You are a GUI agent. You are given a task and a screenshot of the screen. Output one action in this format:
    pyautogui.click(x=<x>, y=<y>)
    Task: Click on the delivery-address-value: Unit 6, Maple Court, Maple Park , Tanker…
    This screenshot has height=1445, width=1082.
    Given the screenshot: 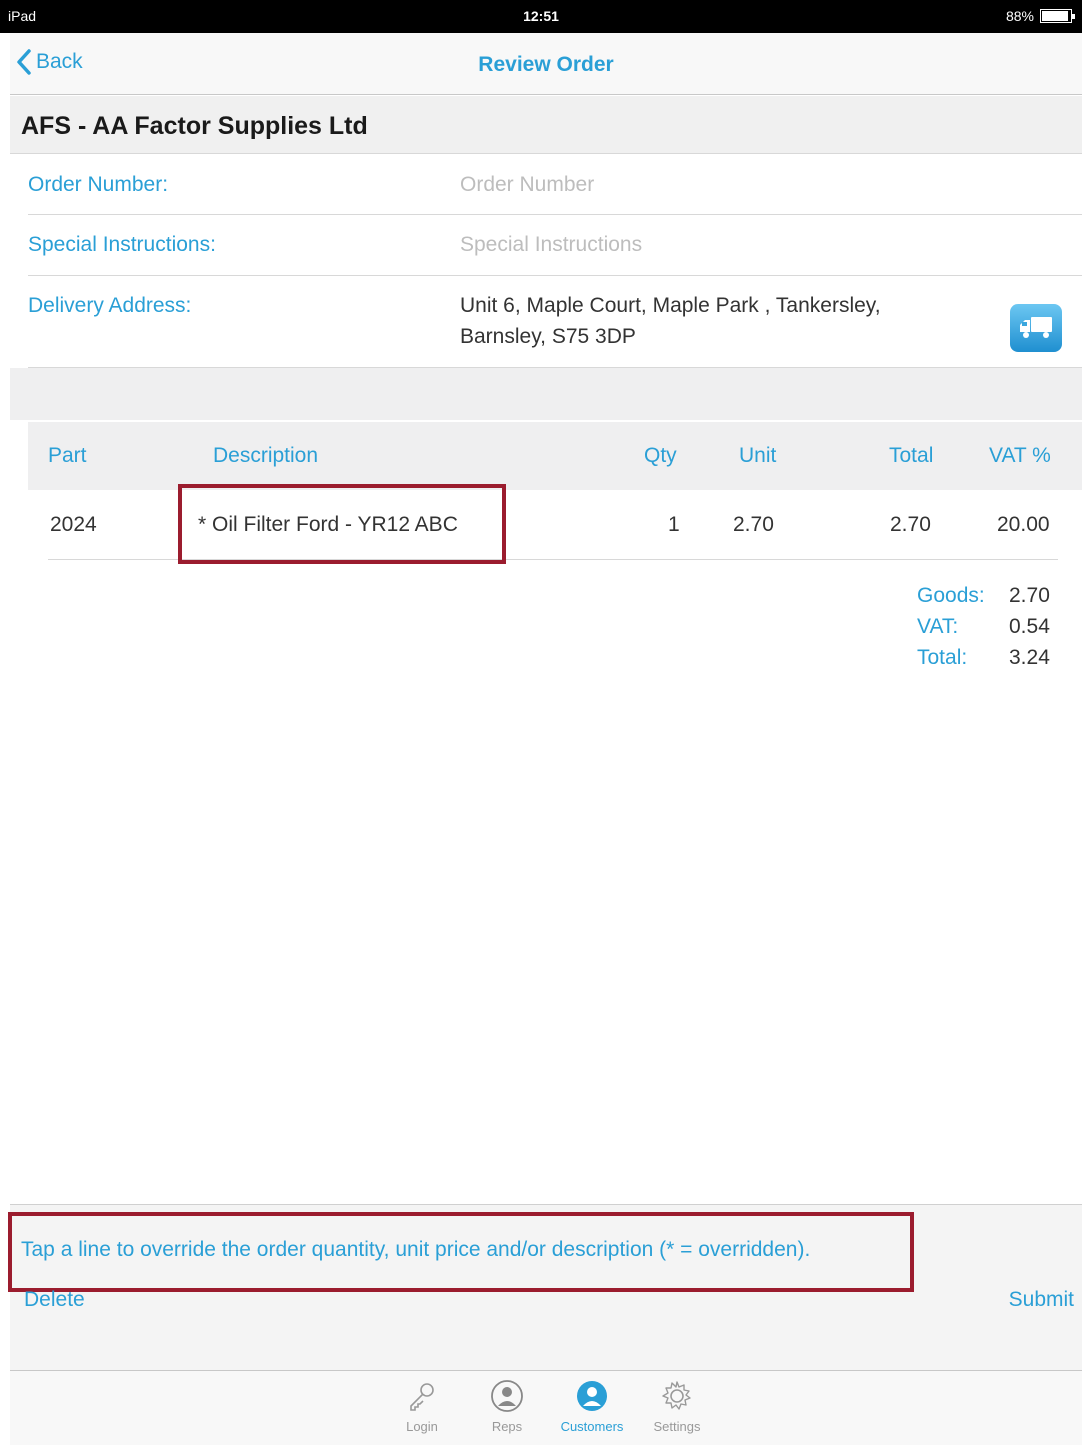 What is the action you would take?
    pyautogui.click(x=720, y=321)
    